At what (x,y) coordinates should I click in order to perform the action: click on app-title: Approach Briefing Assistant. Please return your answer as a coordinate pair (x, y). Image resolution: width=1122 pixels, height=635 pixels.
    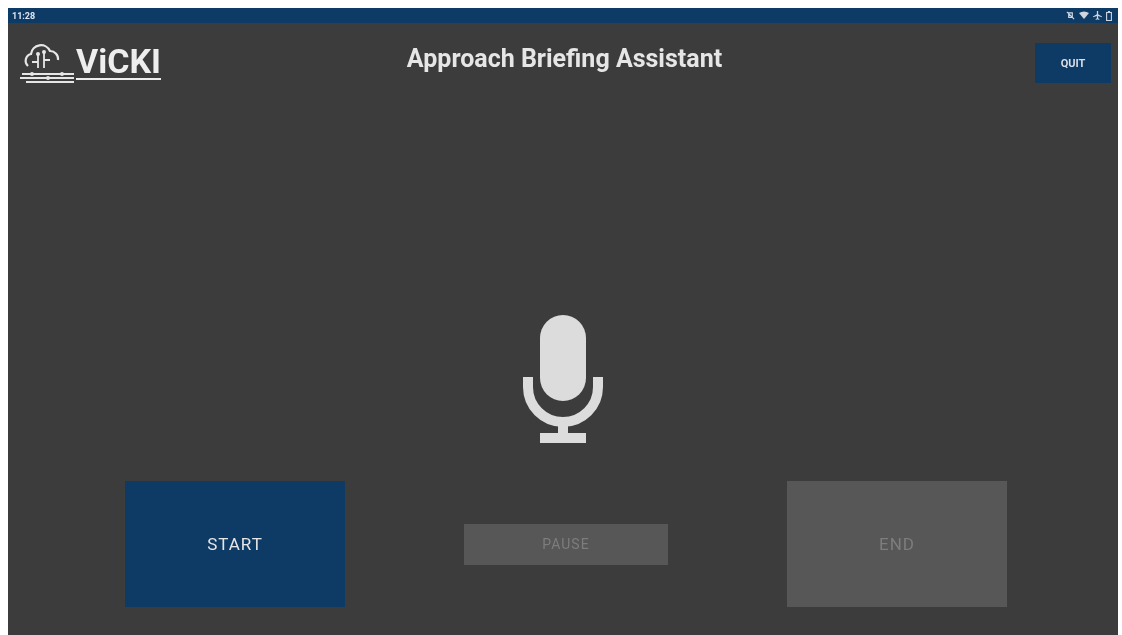
    Looking at the image, I should click on (564, 58).